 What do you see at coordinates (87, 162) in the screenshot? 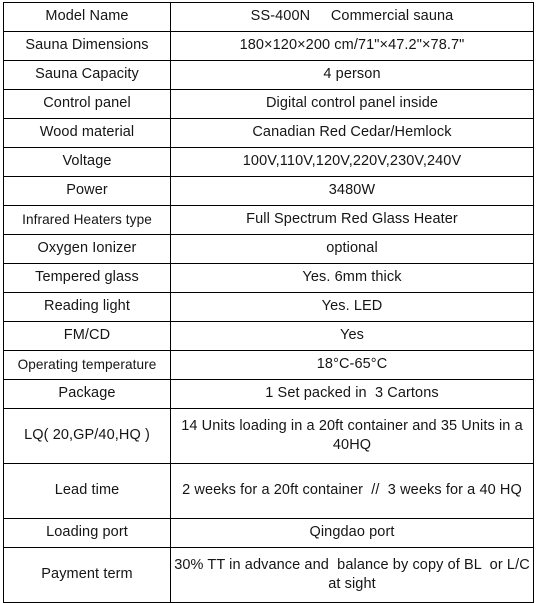
I see `spec-label-cell: Voltage` at bounding box center [87, 162].